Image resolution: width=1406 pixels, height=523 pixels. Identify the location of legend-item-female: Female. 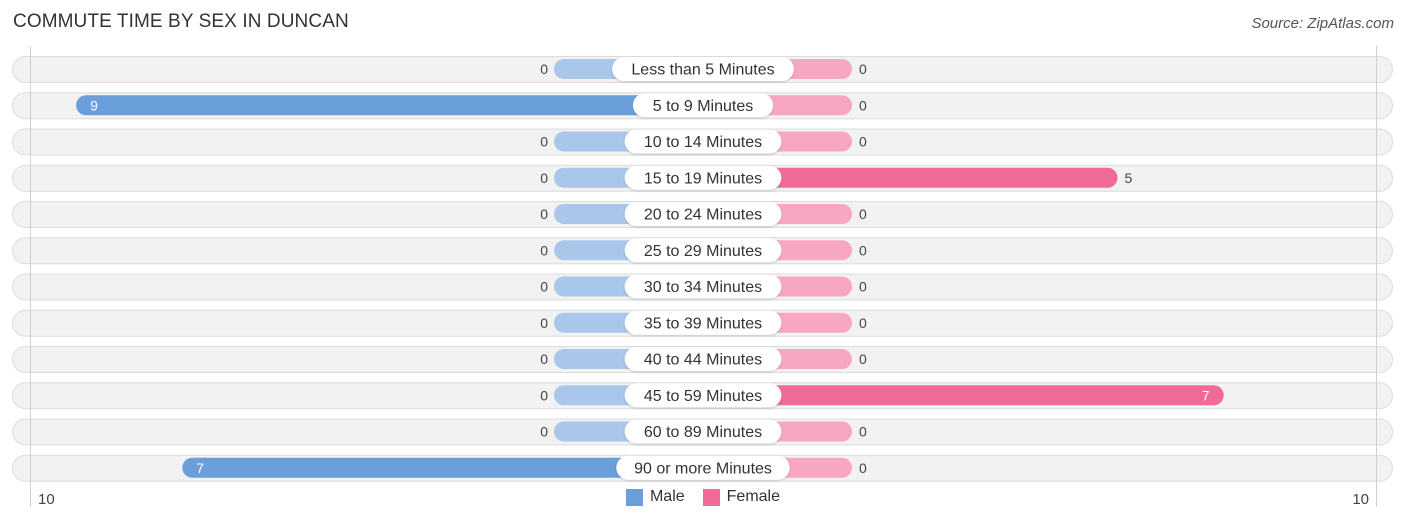
(741, 497).